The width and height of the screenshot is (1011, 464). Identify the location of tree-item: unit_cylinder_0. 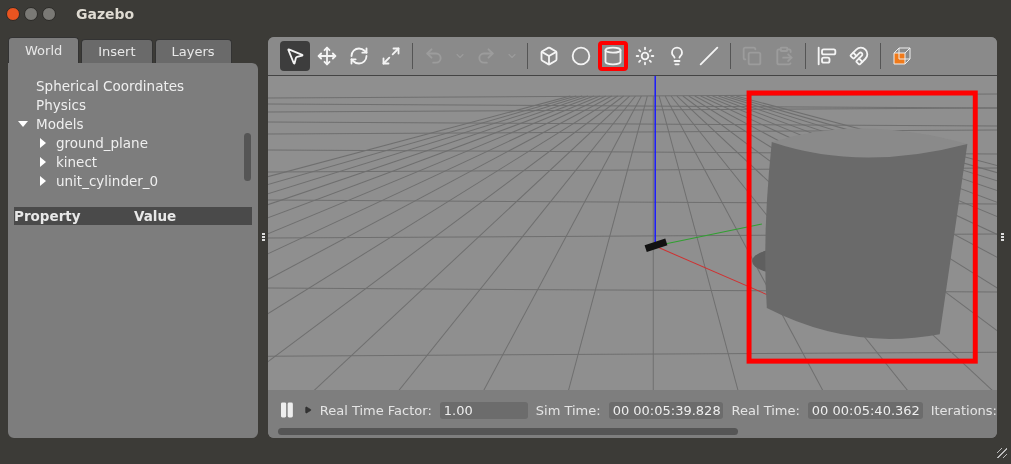
(107, 181).